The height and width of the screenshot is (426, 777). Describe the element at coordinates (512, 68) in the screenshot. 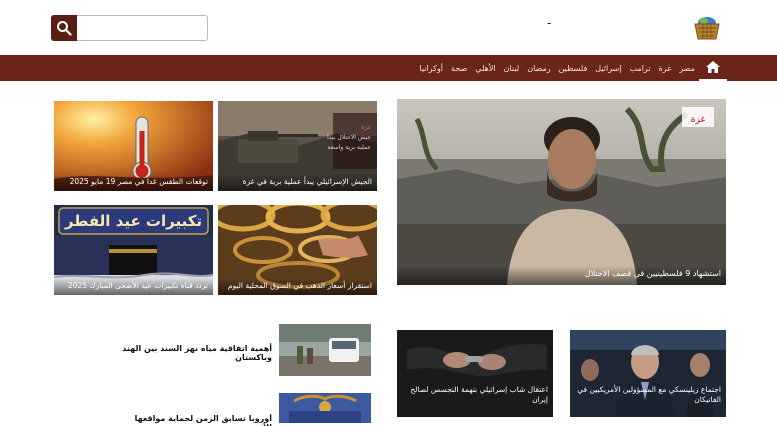

I see `nav-item: لبنان` at that location.